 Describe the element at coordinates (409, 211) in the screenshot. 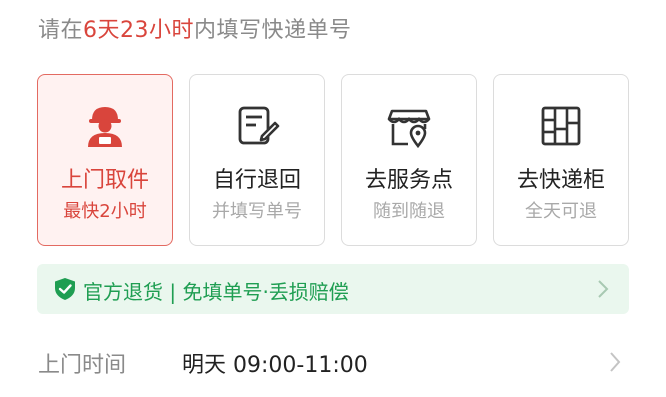

I see `option-subtitle: 随到随退` at that location.